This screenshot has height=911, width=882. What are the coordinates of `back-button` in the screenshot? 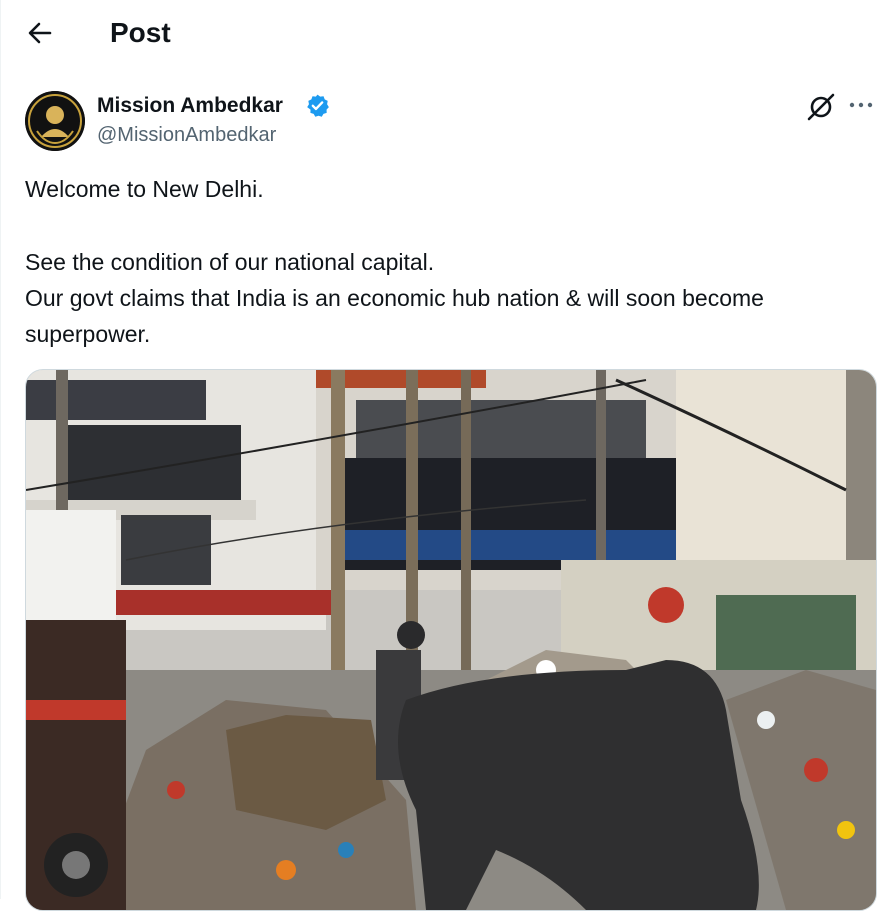 It's located at (40, 33).